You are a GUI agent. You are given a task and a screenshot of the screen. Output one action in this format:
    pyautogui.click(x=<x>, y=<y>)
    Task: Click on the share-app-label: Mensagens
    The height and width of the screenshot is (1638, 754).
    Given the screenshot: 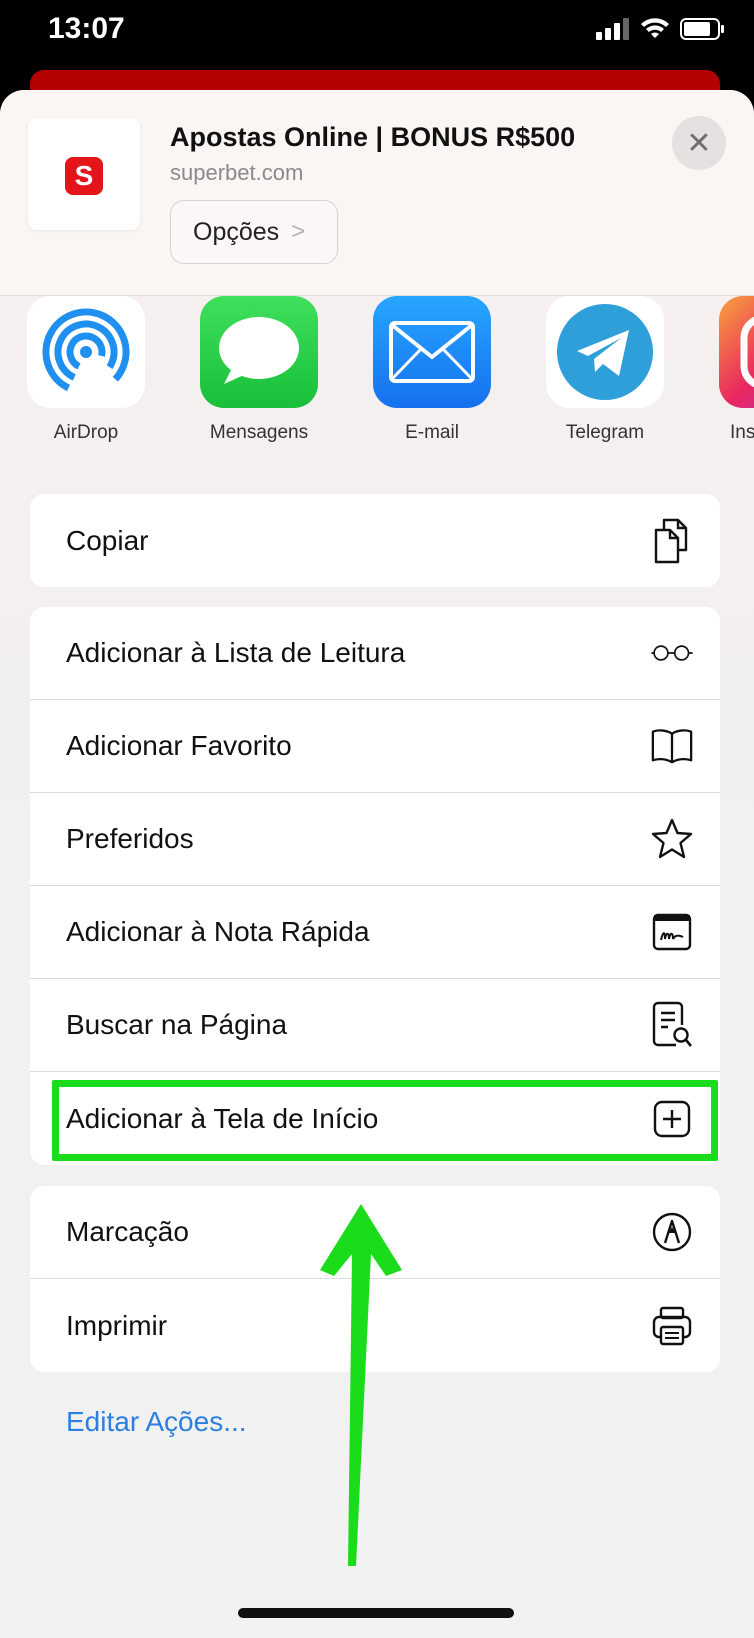 What is the action you would take?
    pyautogui.click(x=259, y=432)
    